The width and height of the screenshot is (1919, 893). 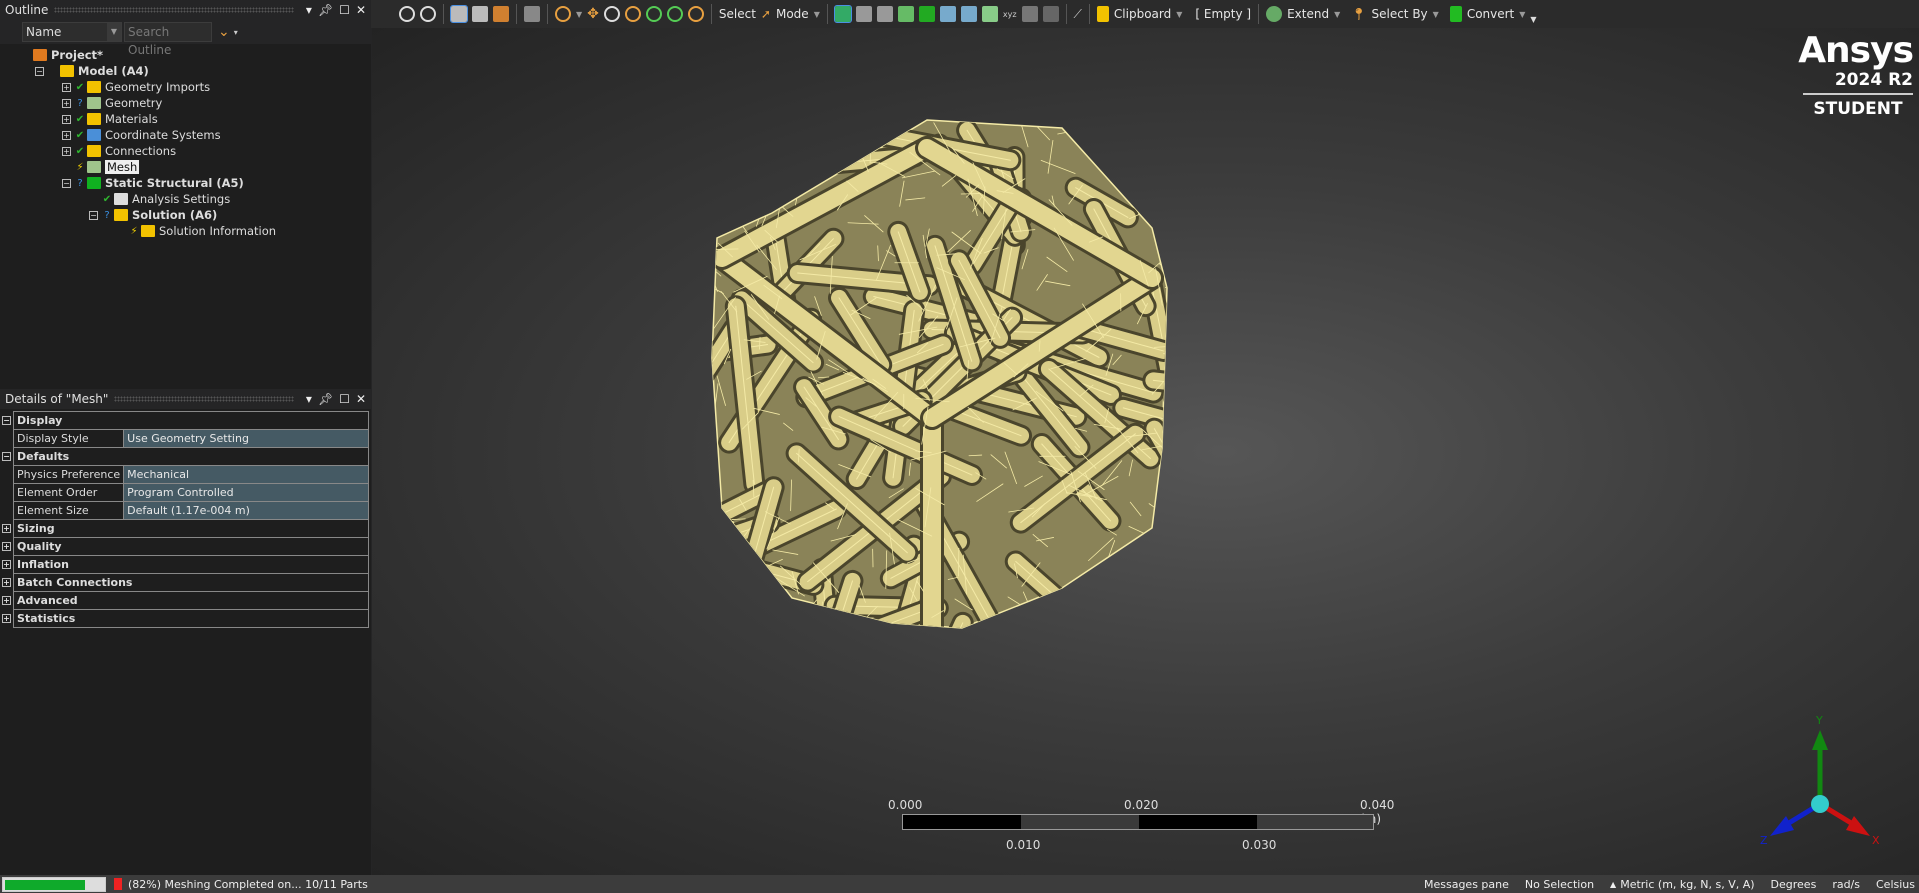 What do you see at coordinates (1399, 14) in the screenshot?
I see `select-by-button: Select By` at bounding box center [1399, 14].